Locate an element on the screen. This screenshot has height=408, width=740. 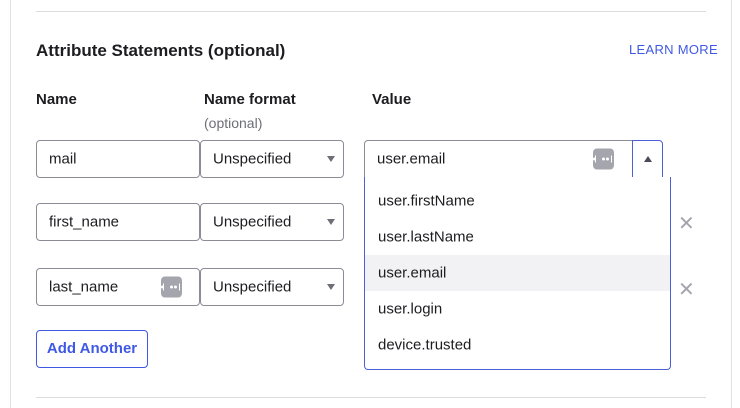
attribute-name-input: last_name is located at coordinates (118, 287).